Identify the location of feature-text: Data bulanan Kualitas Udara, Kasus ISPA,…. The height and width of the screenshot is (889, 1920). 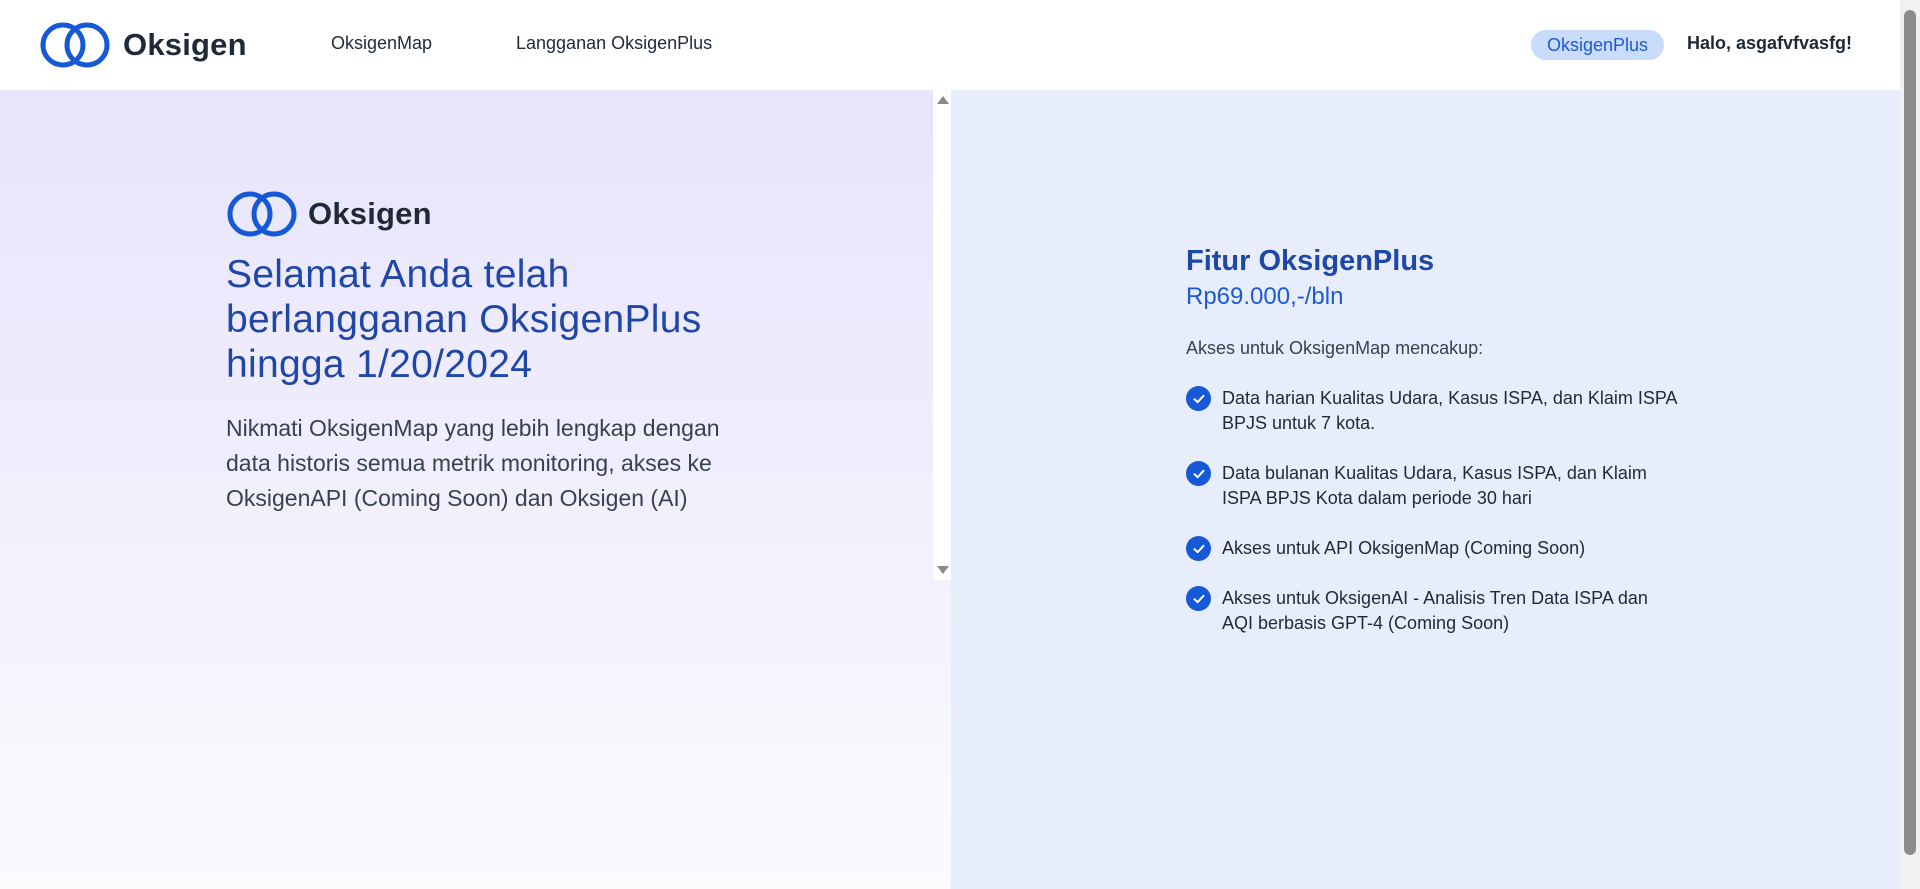
(1434, 485).